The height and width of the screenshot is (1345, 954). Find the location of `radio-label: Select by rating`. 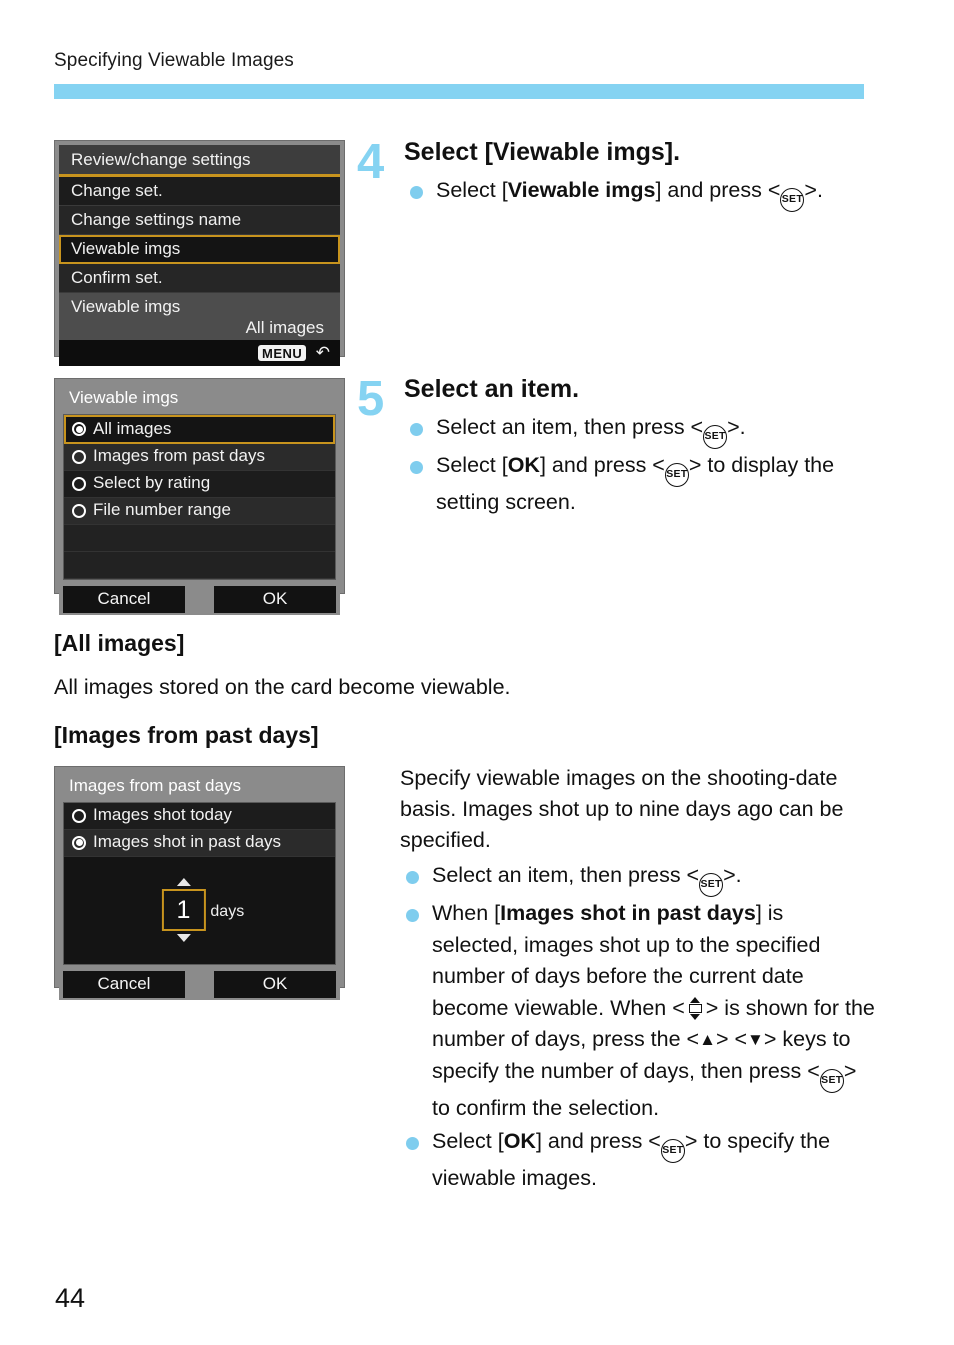

radio-label: Select by rating is located at coordinates (152, 483).